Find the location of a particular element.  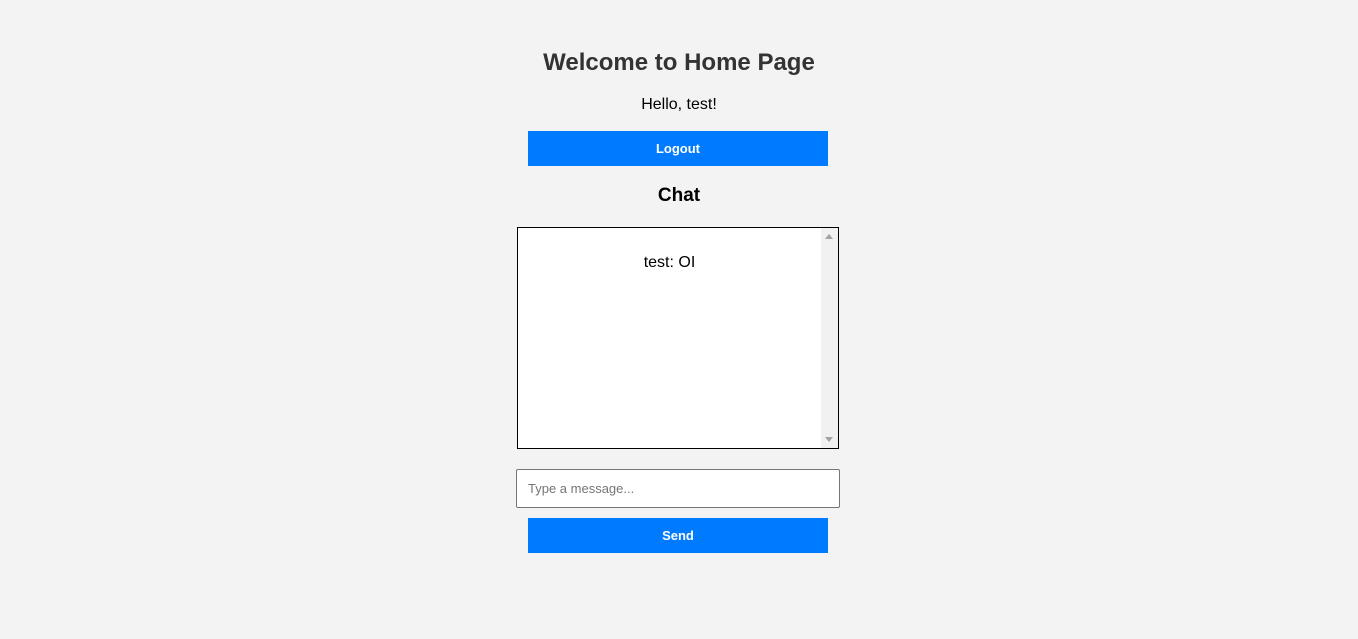

scroll-down-arrow-icon is located at coordinates (829, 439).